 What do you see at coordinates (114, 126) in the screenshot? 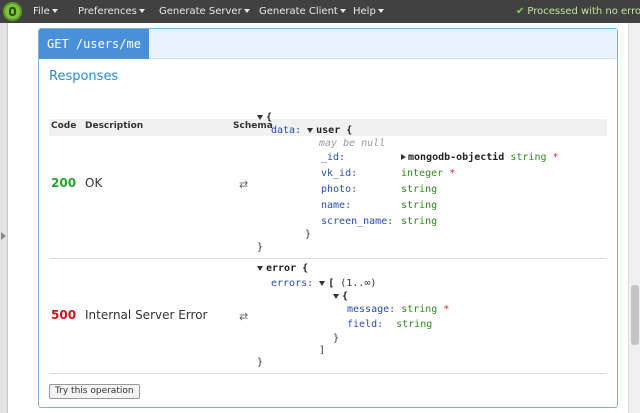
I see `column-header-description: Description` at bounding box center [114, 126].